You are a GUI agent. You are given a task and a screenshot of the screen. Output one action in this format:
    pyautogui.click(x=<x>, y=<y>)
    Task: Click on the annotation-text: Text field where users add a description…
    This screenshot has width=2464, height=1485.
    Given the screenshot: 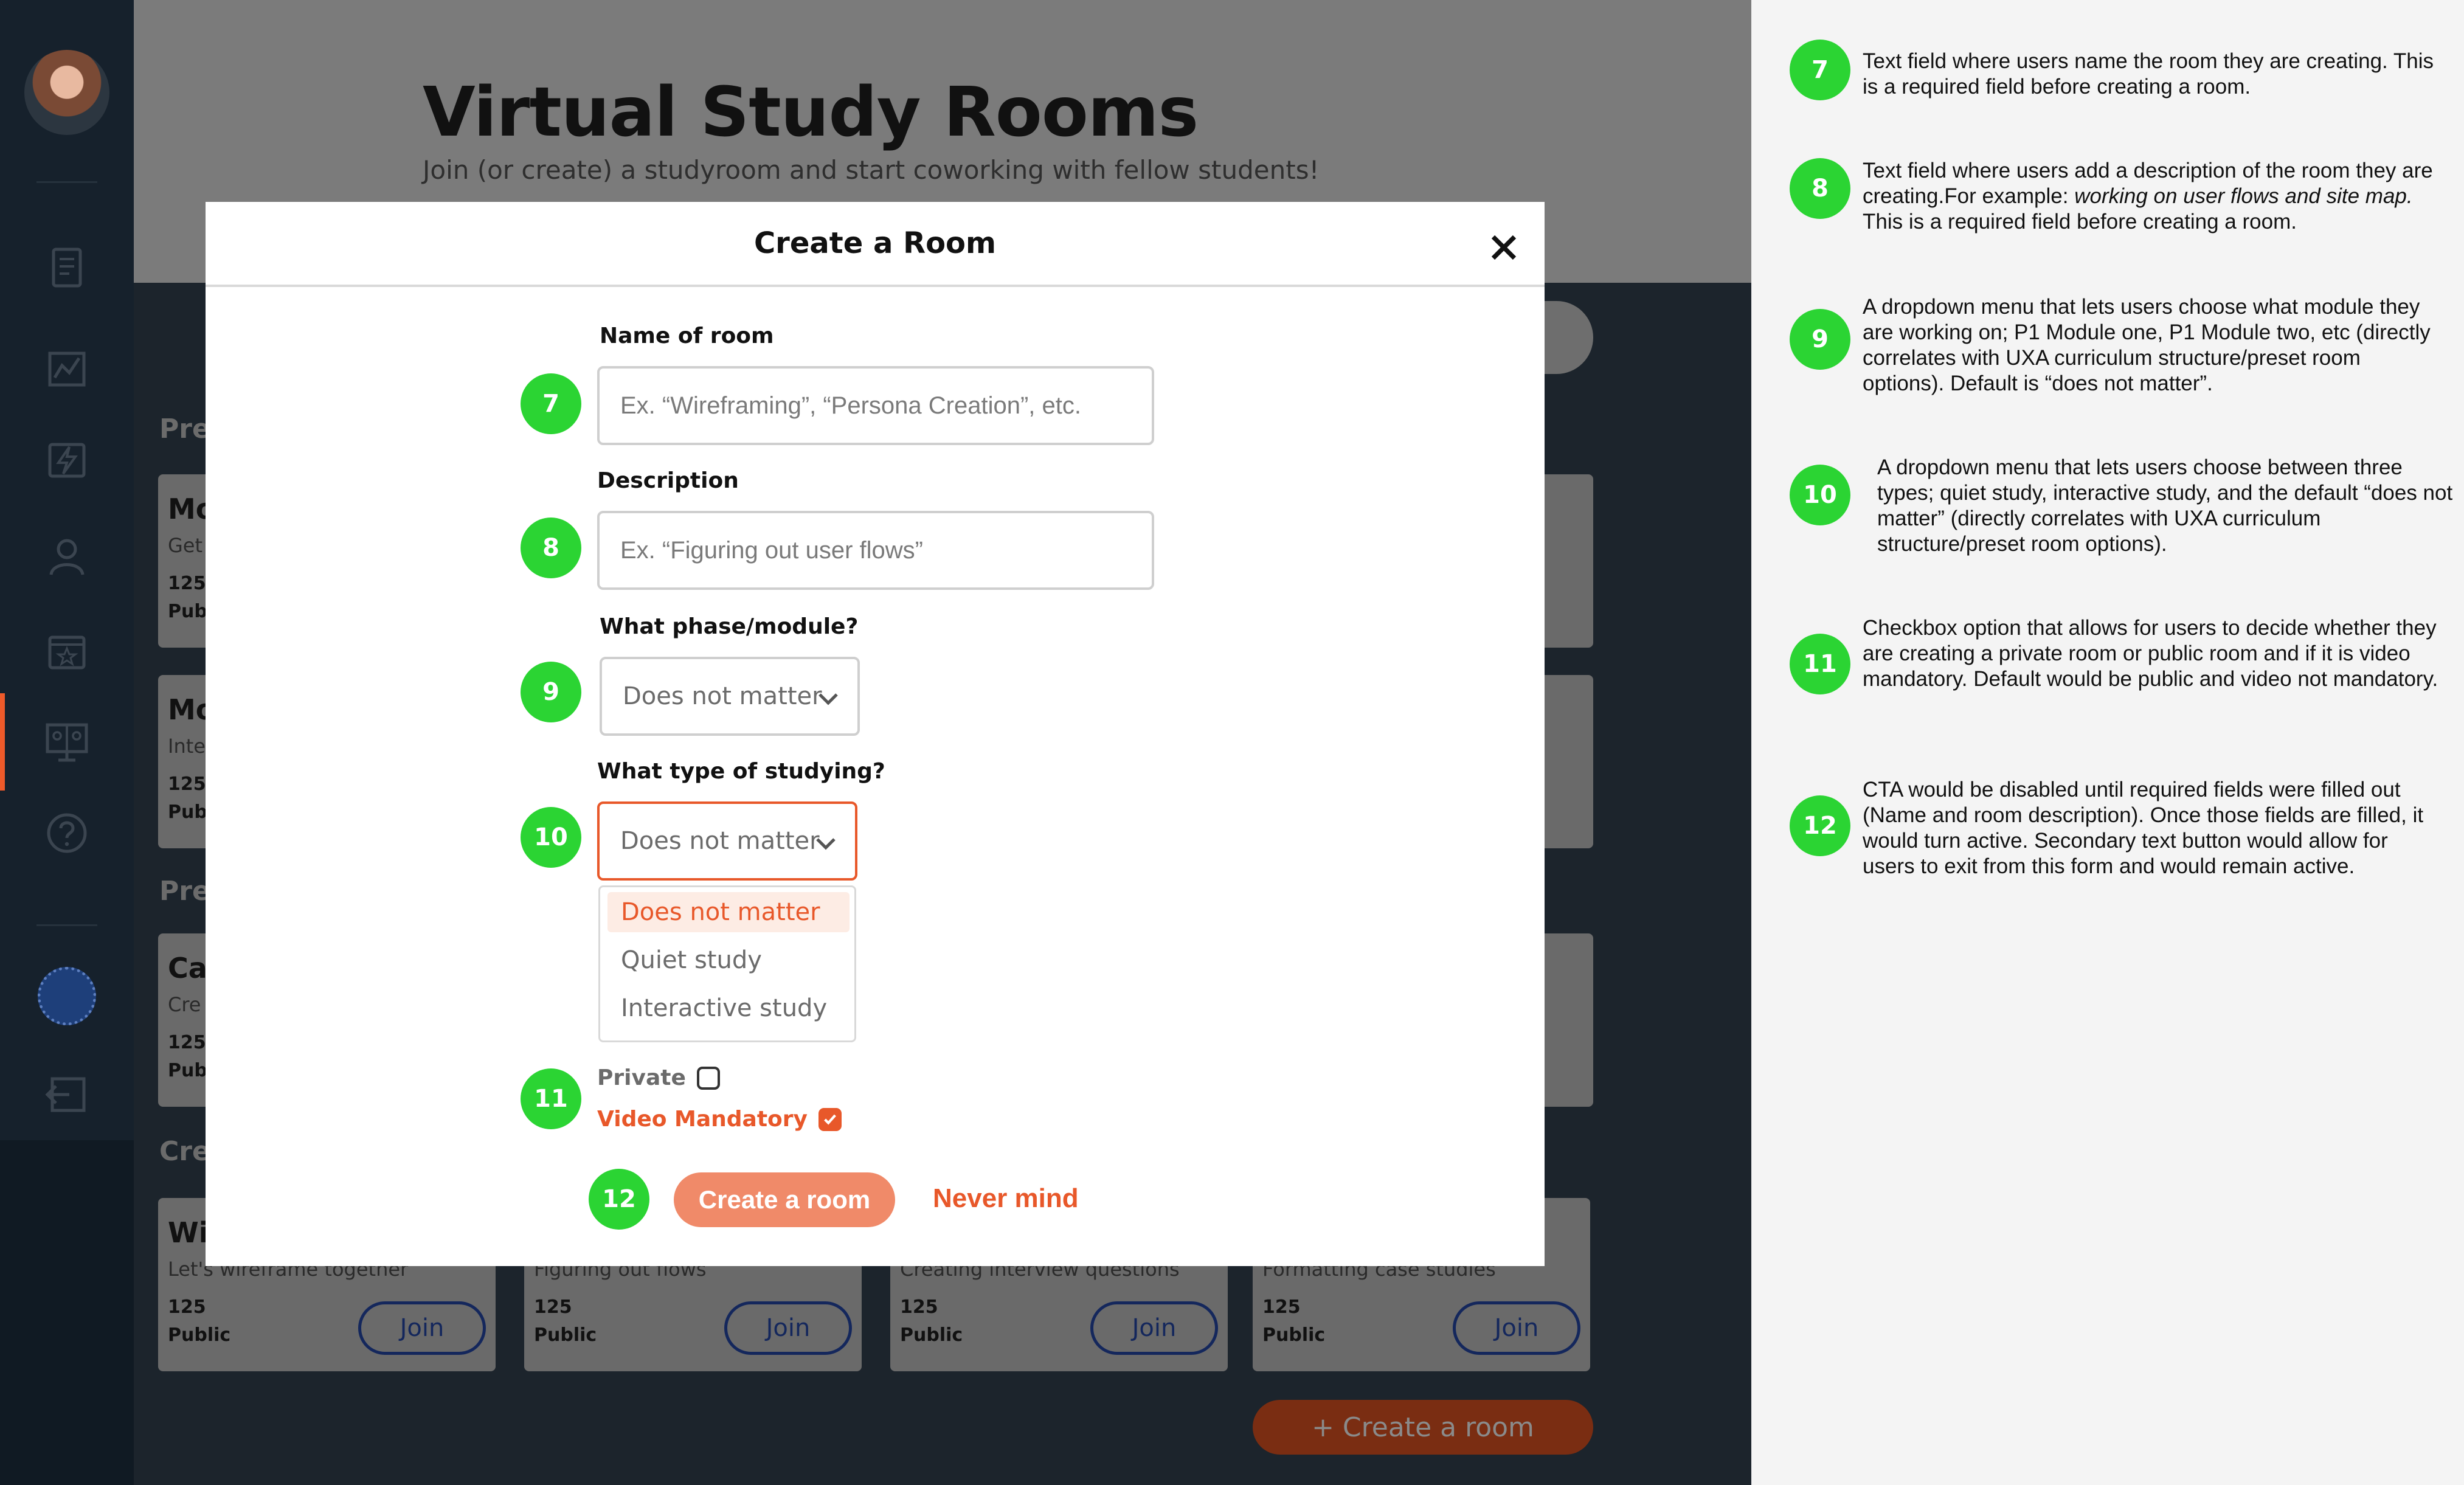 What is the action you would take?
    pyautogui.click(x=2151, y=196)
    